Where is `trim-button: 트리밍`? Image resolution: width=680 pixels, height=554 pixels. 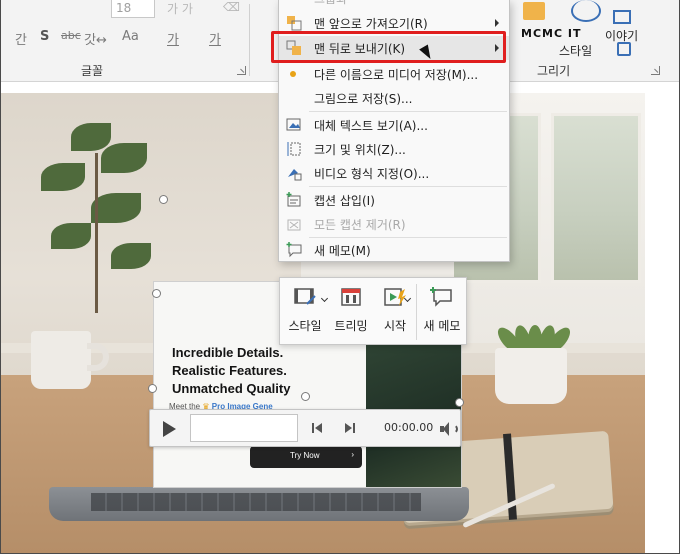 trim-button: 트리밍 is located at coordinates (351, 312).